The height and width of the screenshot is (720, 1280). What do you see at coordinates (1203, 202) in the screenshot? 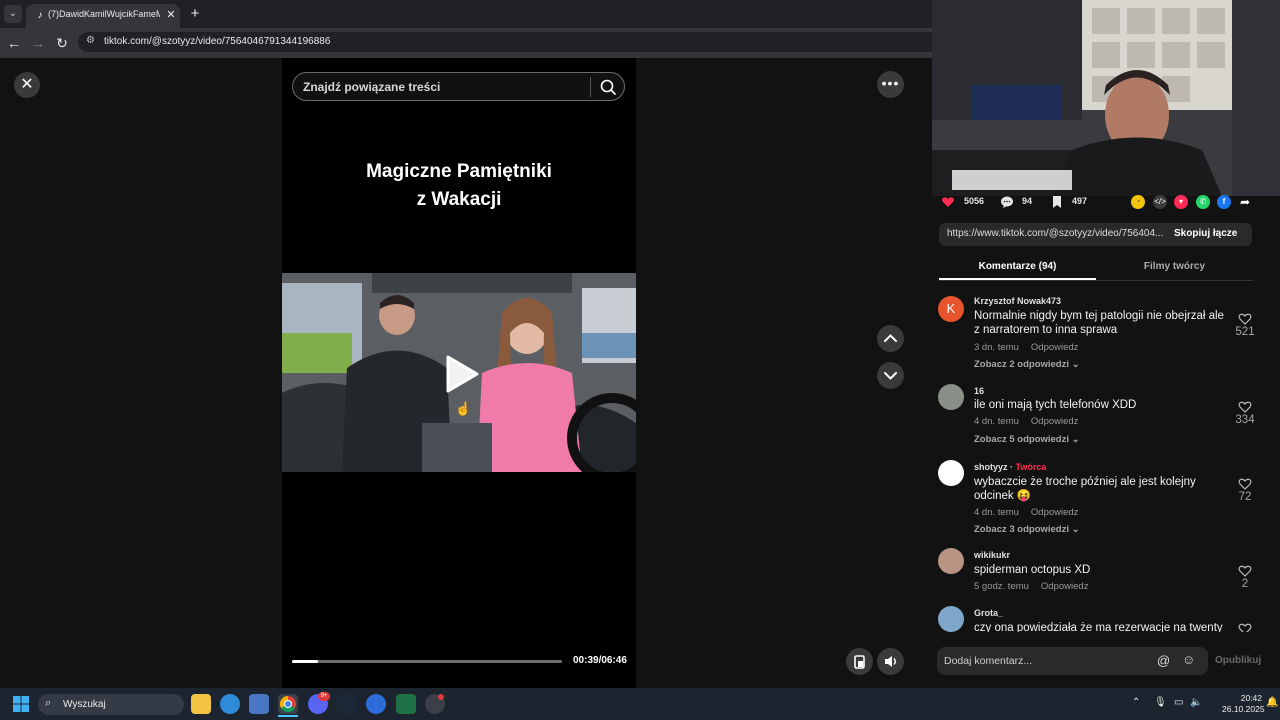
I see `whatsapp-icon: ✆` at bounding box center [1203, 202].